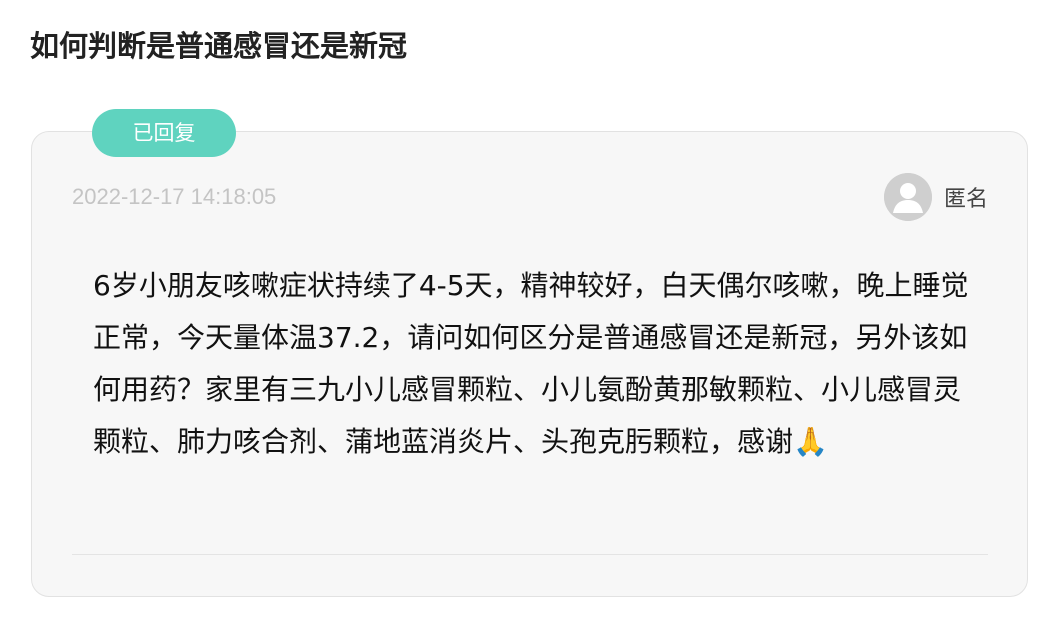 The image size is (1055, 623). Describe the element at coordinates (965, 199) in the screenshot. I see `author-name: 匿名` at that location.